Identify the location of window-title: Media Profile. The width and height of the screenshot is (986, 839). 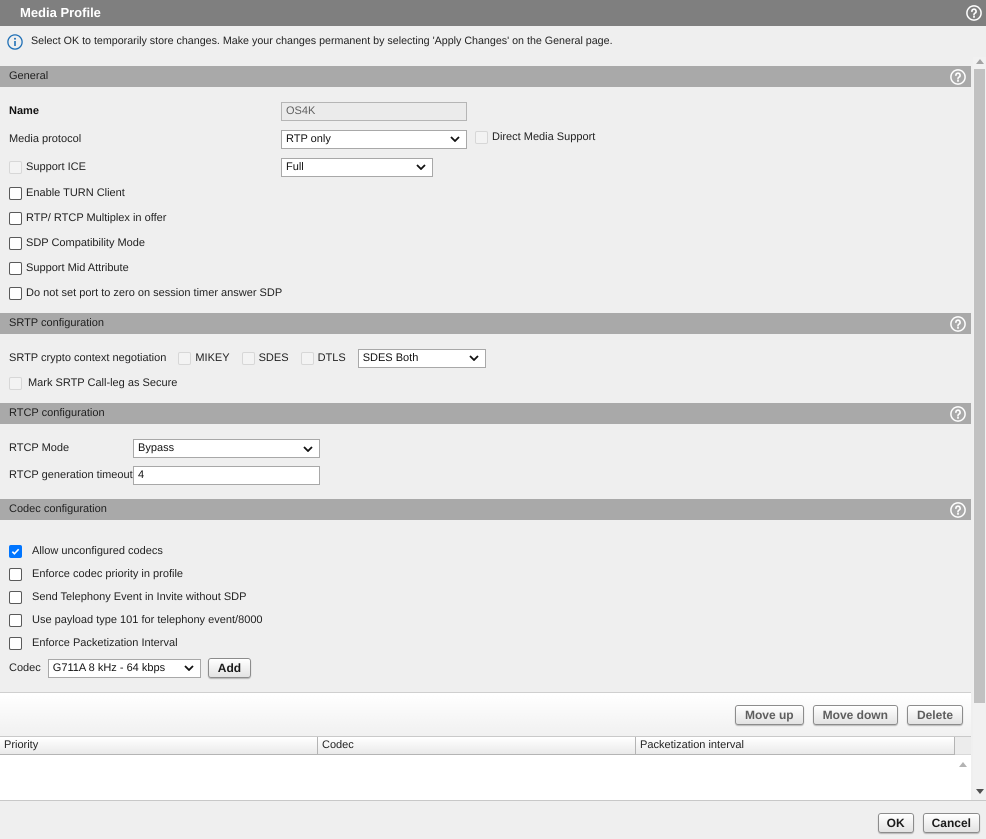
(60, 13).